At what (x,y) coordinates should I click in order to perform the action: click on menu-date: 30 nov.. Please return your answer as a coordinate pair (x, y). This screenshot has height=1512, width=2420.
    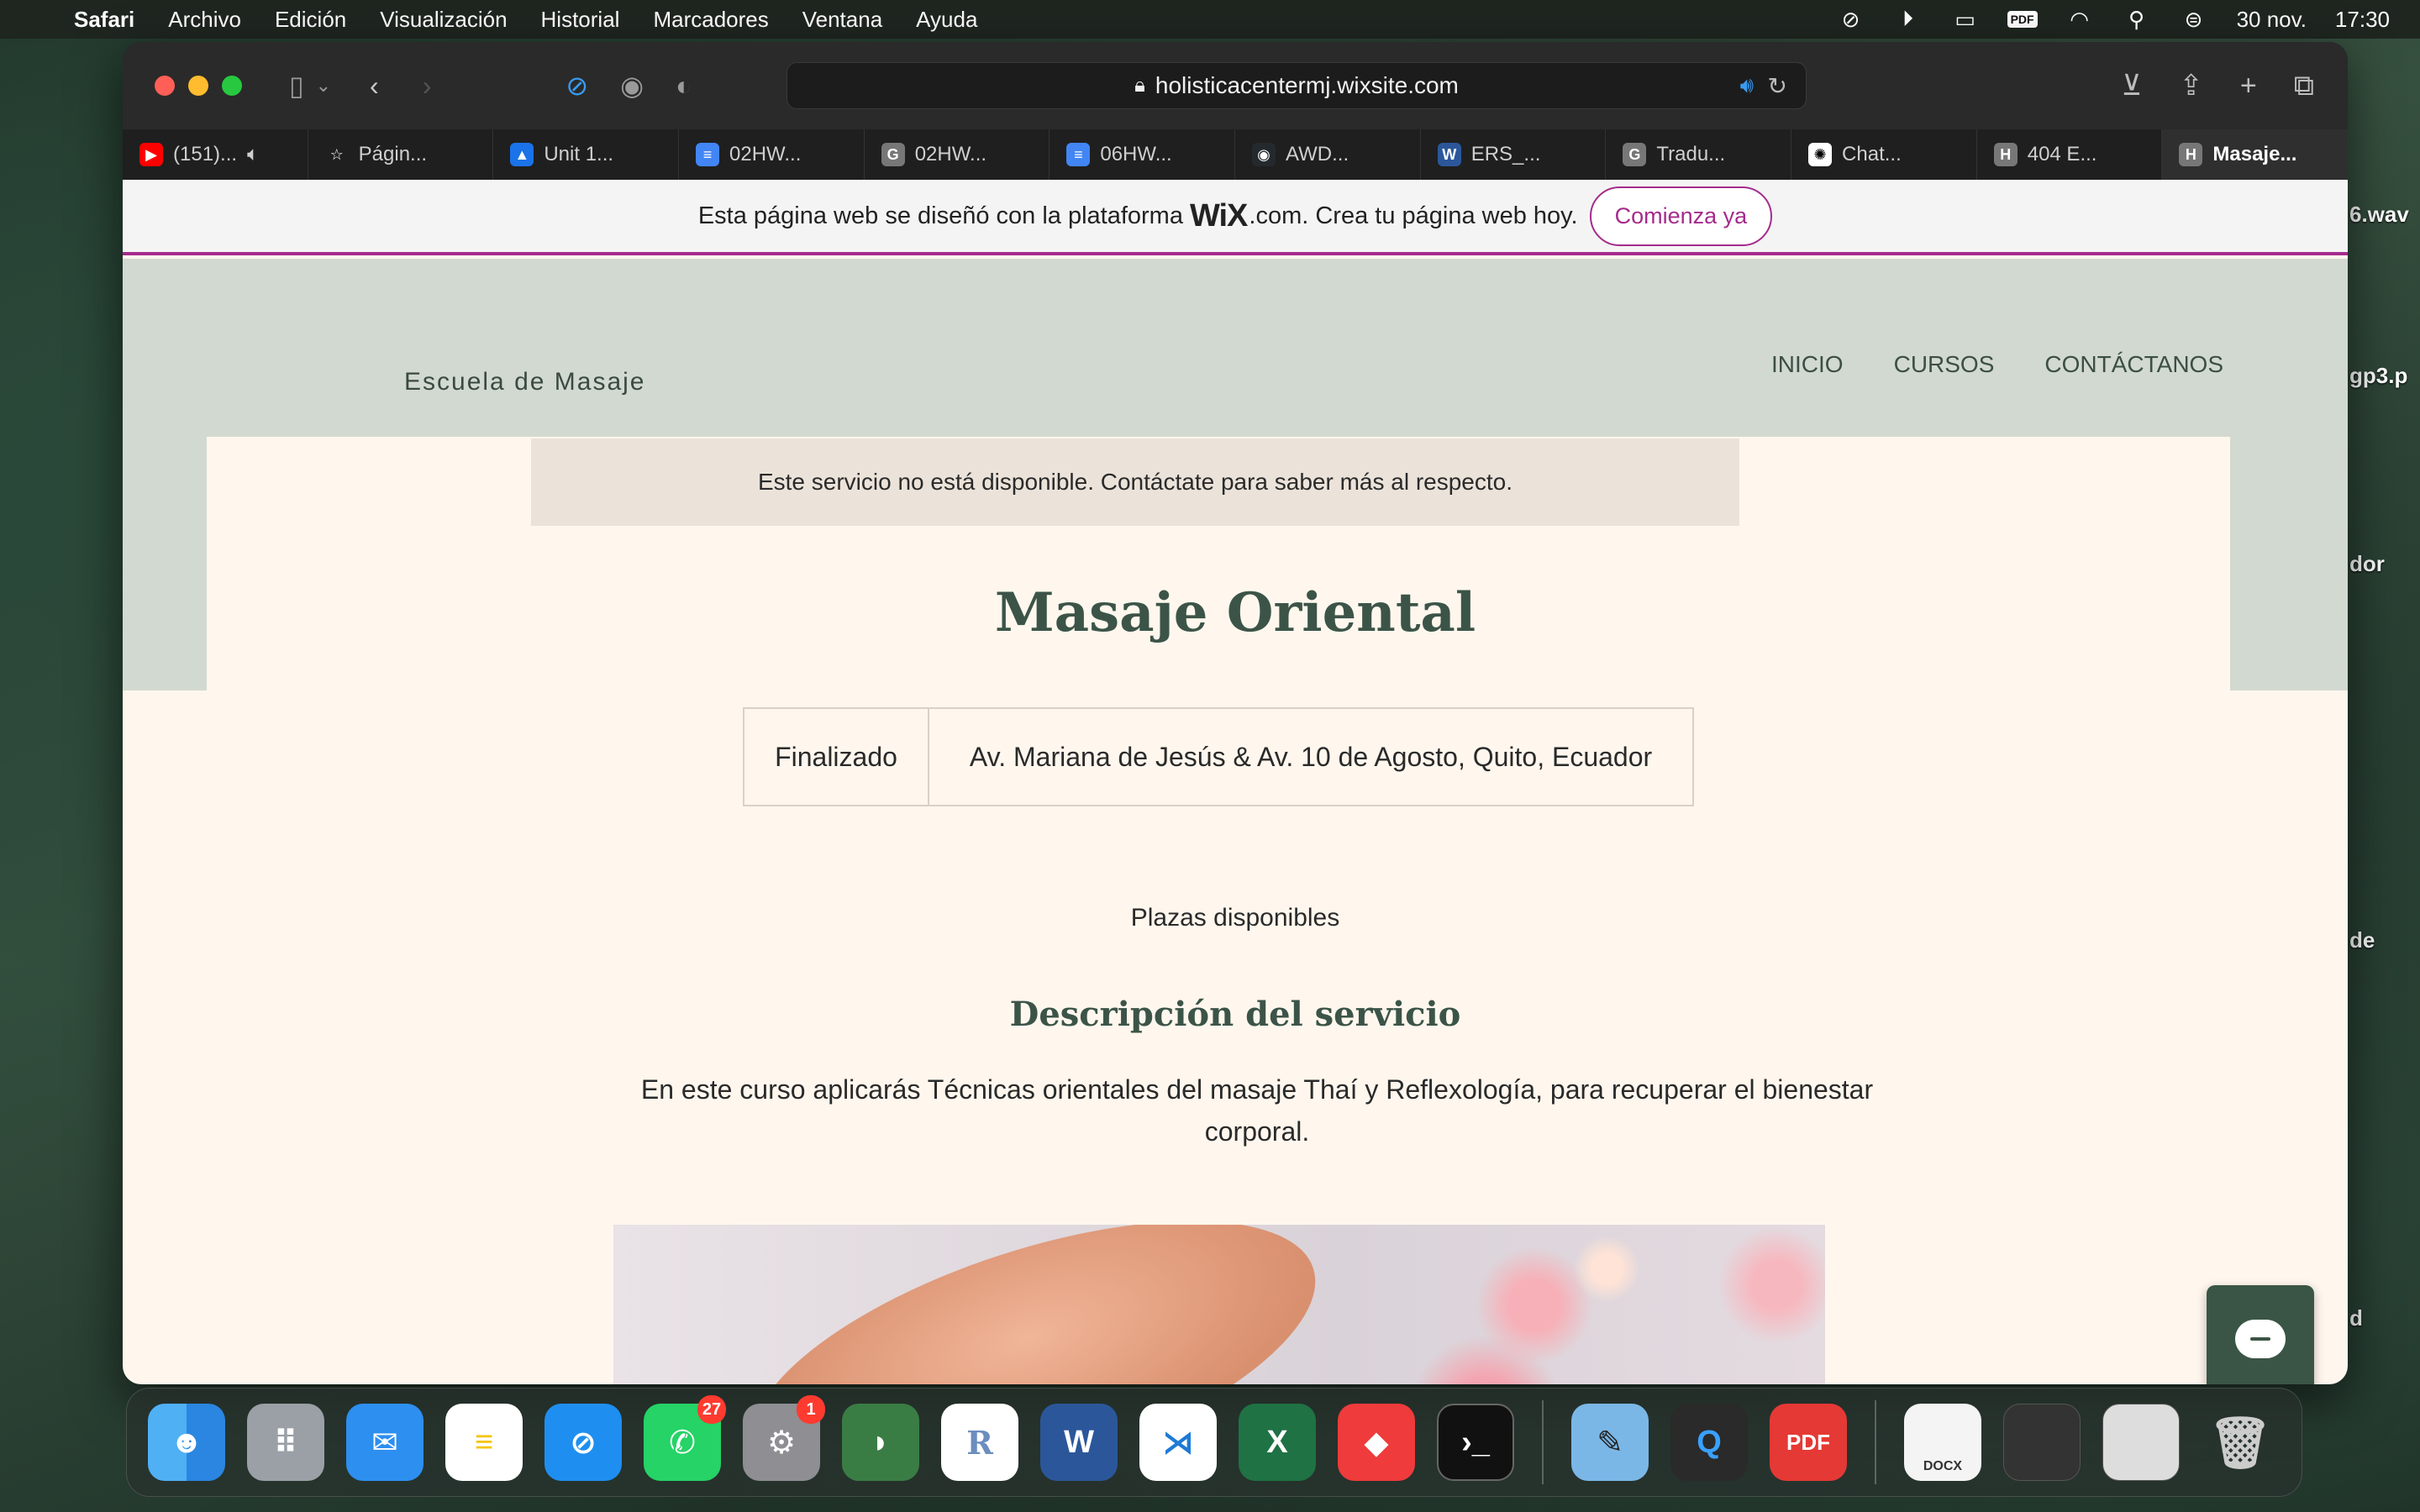
    Looking at the image, I should click on (2272, 20).